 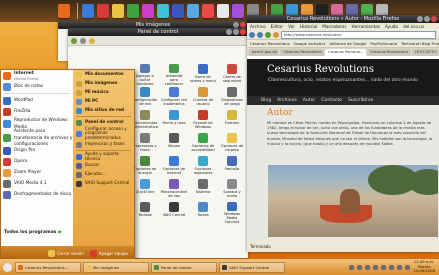 What do you see at coordinates (174, 120) in the screenshot?
I see `control-panel-item: Fecha y hora` at bounding box center [174, 120].